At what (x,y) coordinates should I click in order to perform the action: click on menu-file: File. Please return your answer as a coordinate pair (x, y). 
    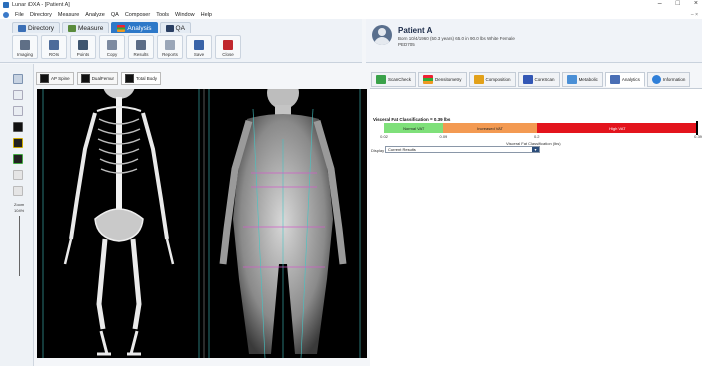
    Looking at the image, I should click on (19, 15).